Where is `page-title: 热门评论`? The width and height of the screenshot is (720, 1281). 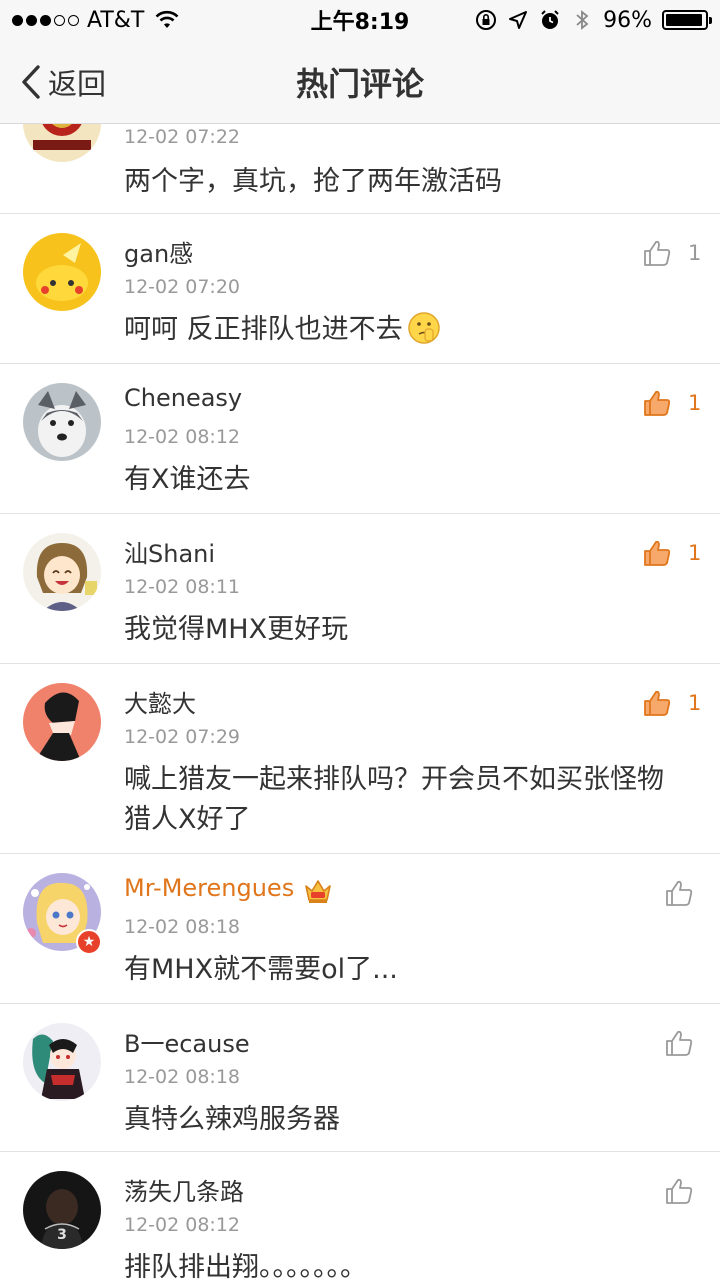 page-title: 热门评论 is located at coordinates (359, 83).